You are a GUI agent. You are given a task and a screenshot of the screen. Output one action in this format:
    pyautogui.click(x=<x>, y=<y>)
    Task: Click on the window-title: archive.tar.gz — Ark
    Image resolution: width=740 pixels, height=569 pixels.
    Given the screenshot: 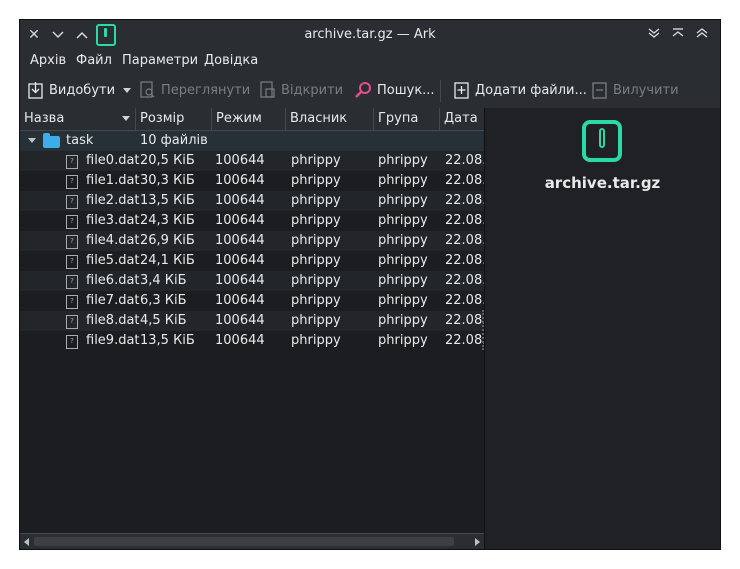 What is the action you would take?
    pyautogui.click(x=370, y=34)
    